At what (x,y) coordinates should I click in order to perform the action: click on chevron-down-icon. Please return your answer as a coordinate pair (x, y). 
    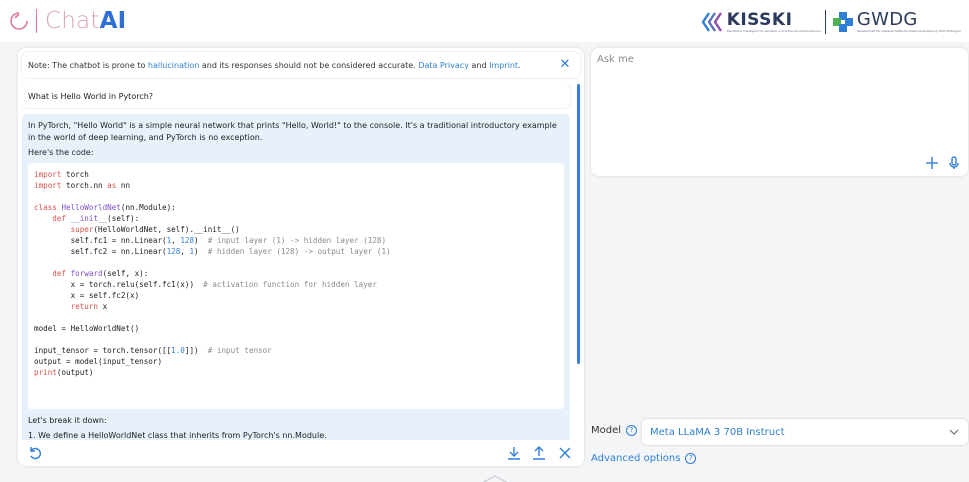
    Looking at the image, I should click on (954, 432).